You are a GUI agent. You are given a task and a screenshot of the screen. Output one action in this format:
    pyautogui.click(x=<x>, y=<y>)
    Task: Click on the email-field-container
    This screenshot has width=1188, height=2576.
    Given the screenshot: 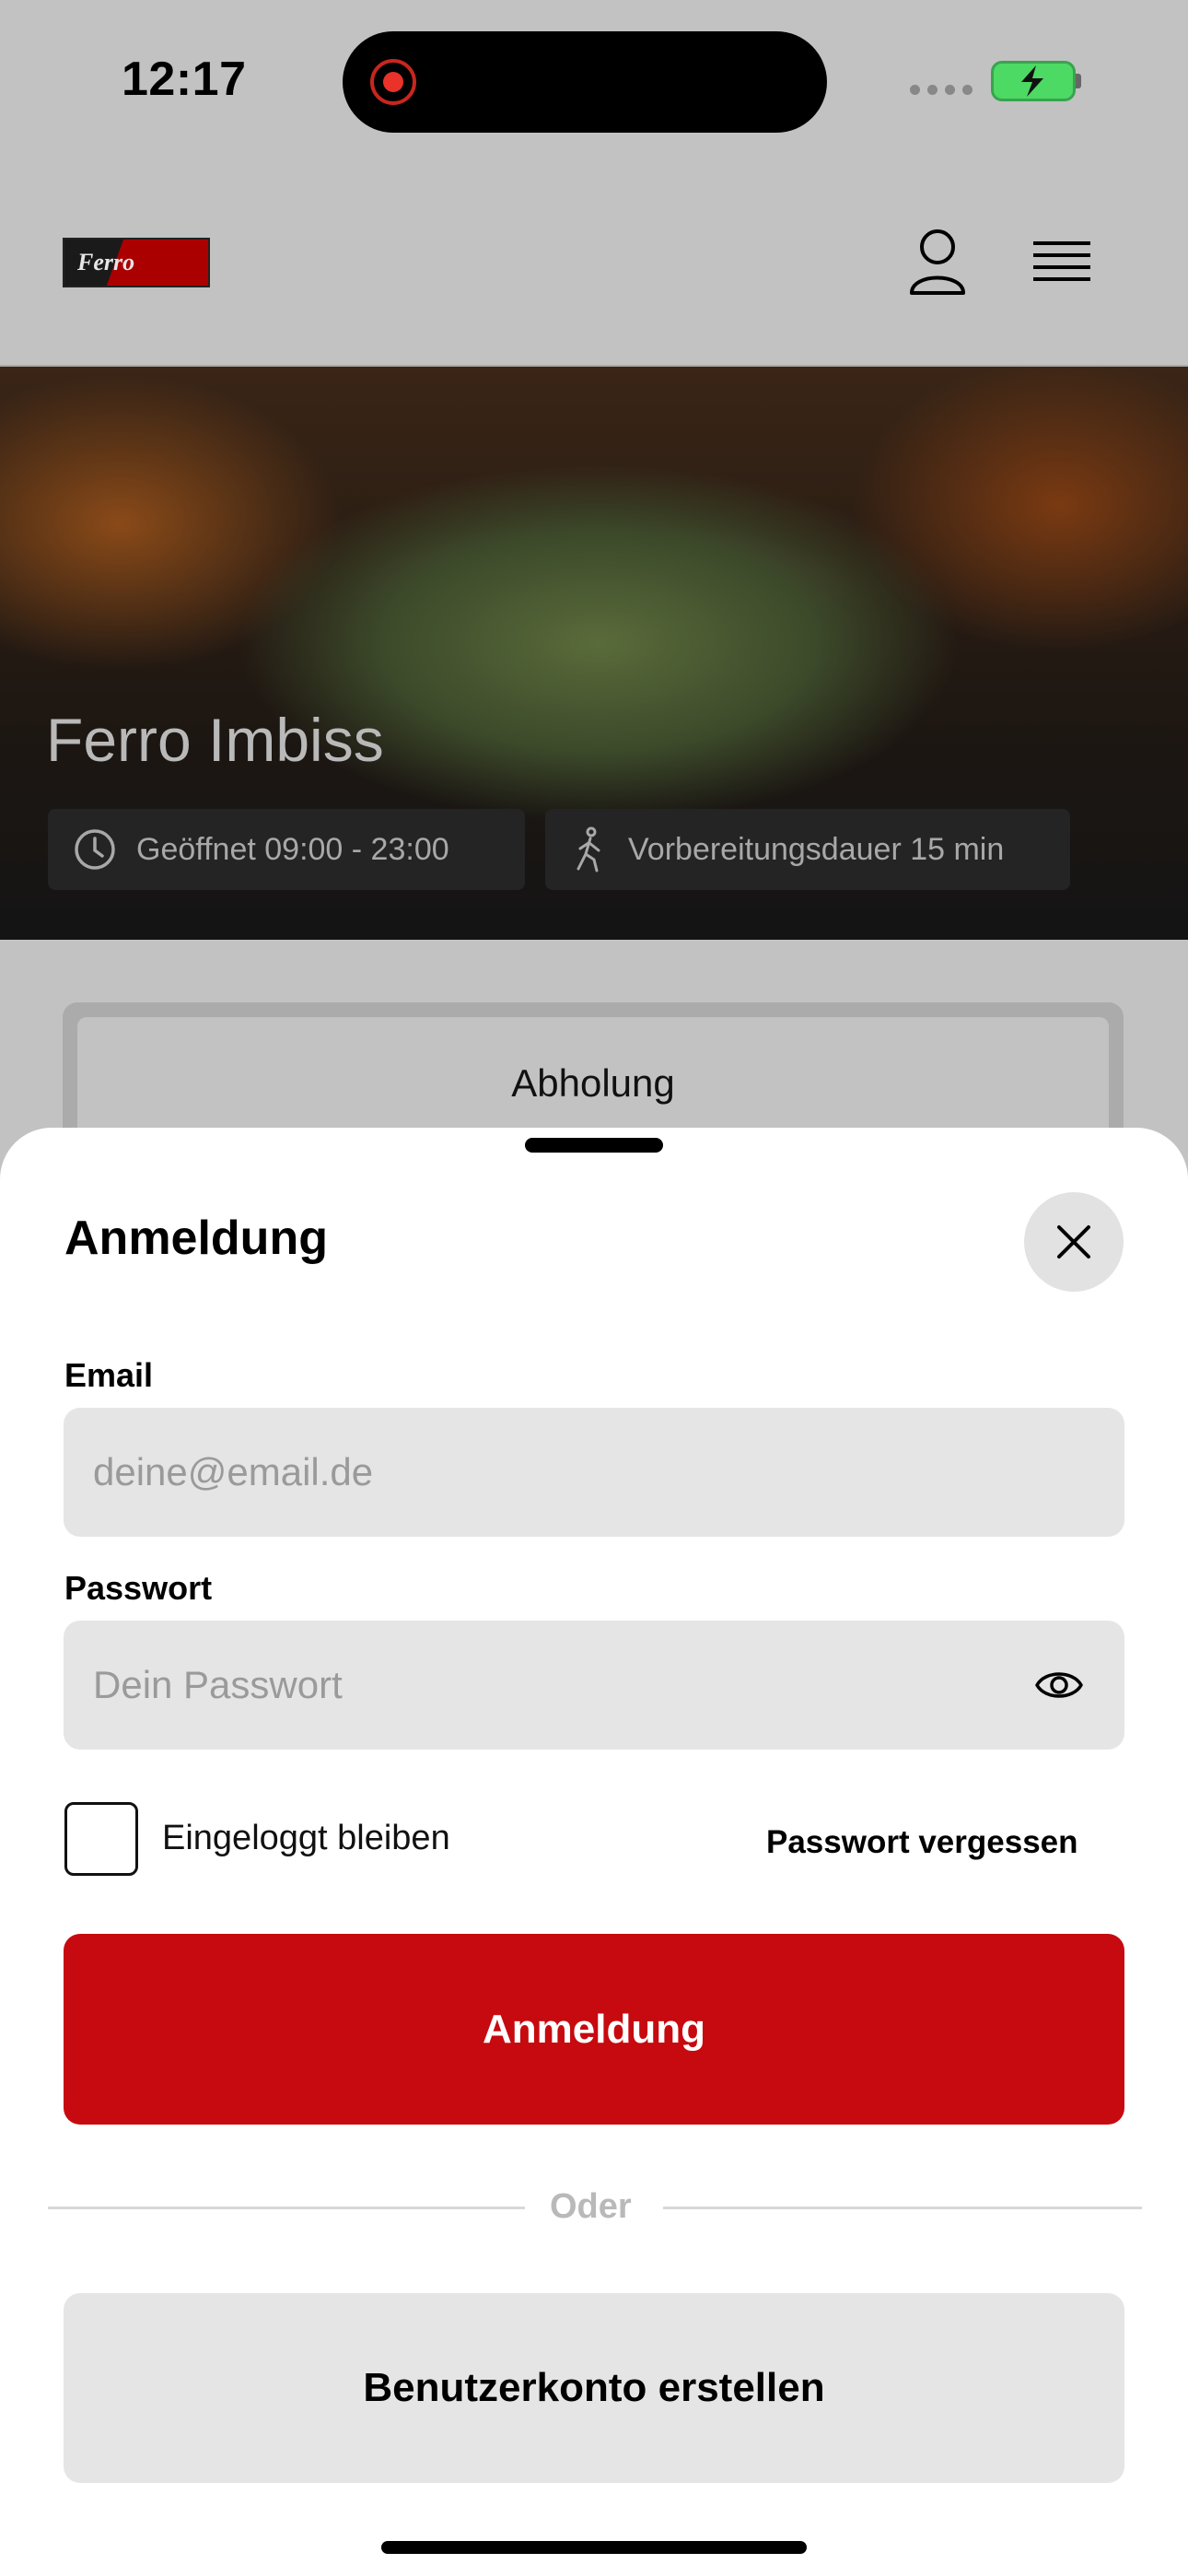 What is the action you would take?
    pyautogui.click(x=594, y=1472)
    